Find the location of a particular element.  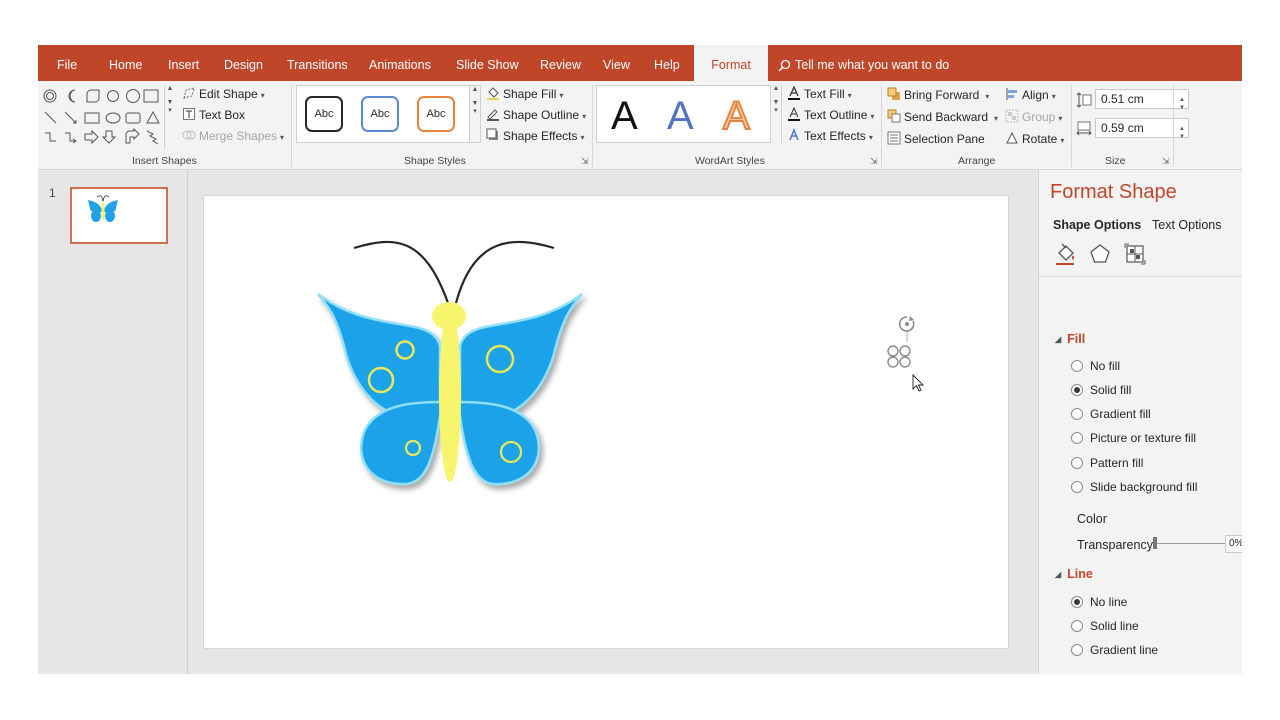

edit-shape-icon is located at coordinates (189, 93).